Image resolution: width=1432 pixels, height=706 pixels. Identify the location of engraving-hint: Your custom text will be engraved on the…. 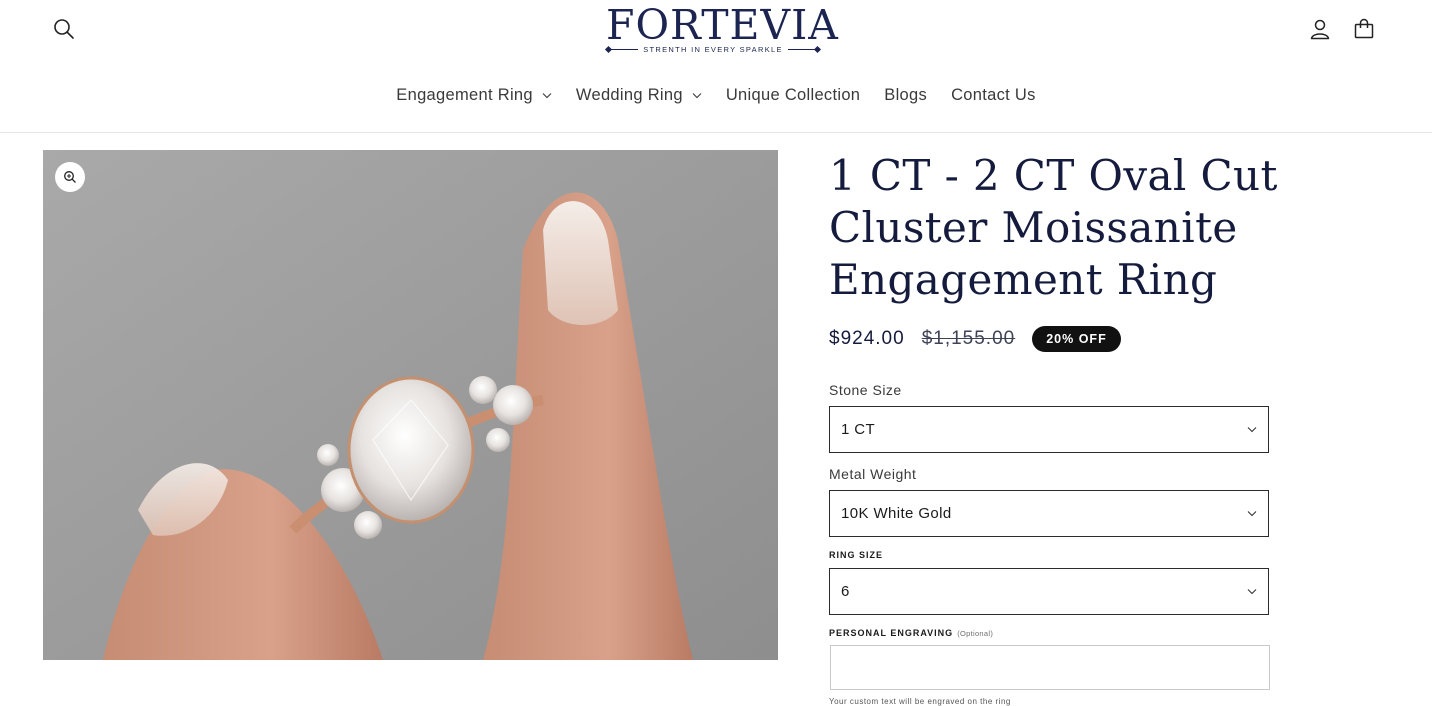
(920, 701).